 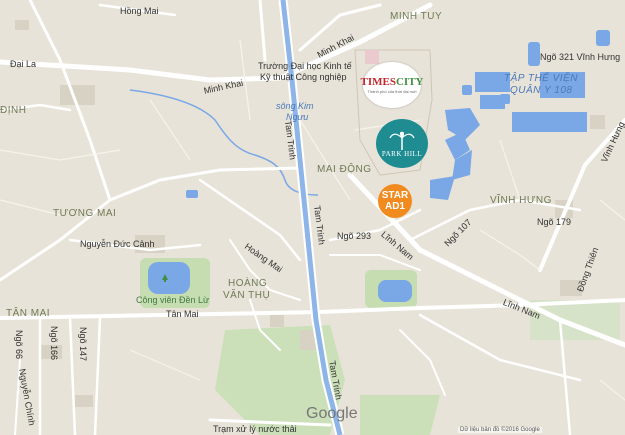 What do you see at coordinates (19, 345) in the screenshot?
I see `label-ngo-66: Ngõ 66` at bounding box center [19, 345].